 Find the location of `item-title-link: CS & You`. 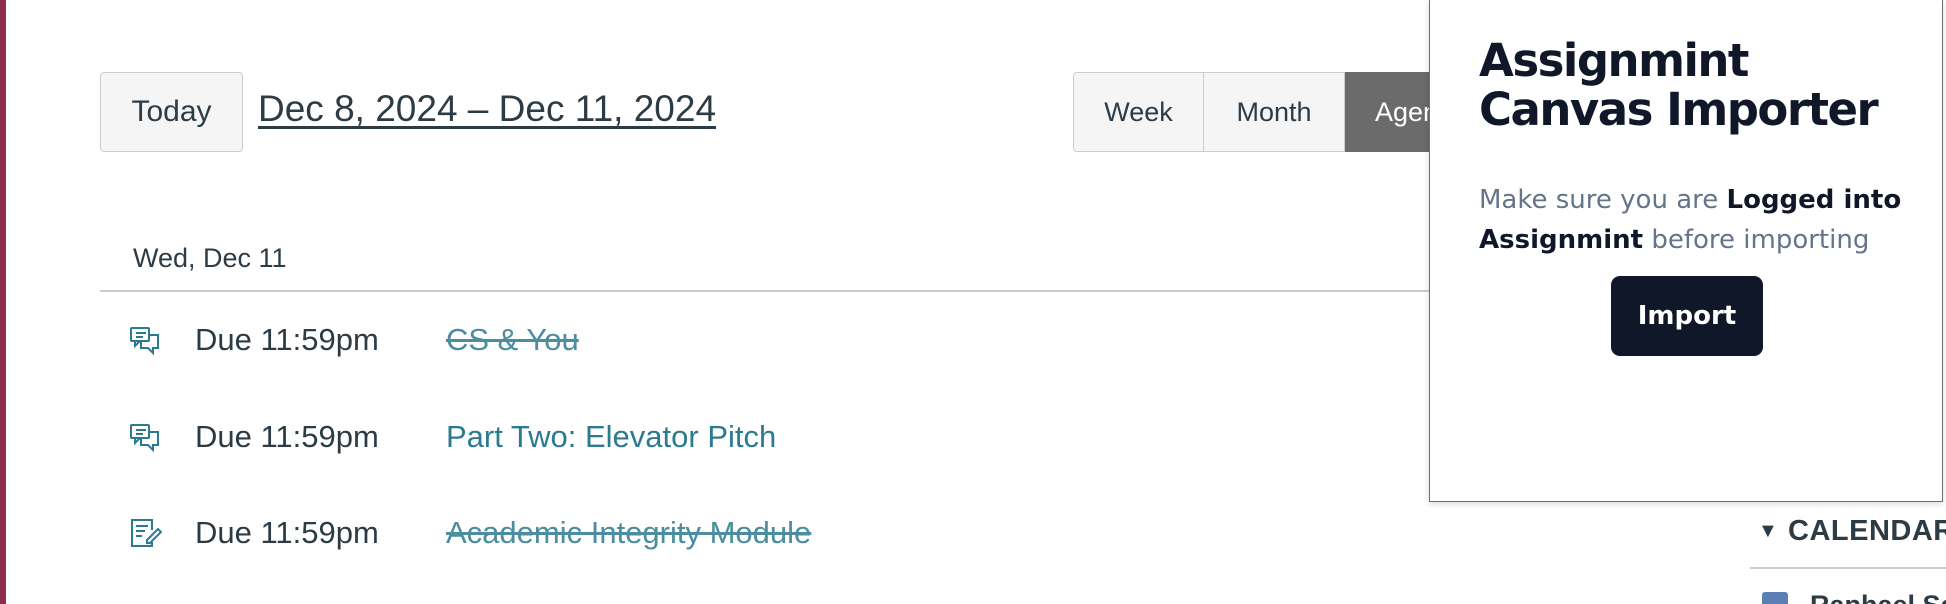

item-title-link: CS & You is located at coordinates (512, 340).